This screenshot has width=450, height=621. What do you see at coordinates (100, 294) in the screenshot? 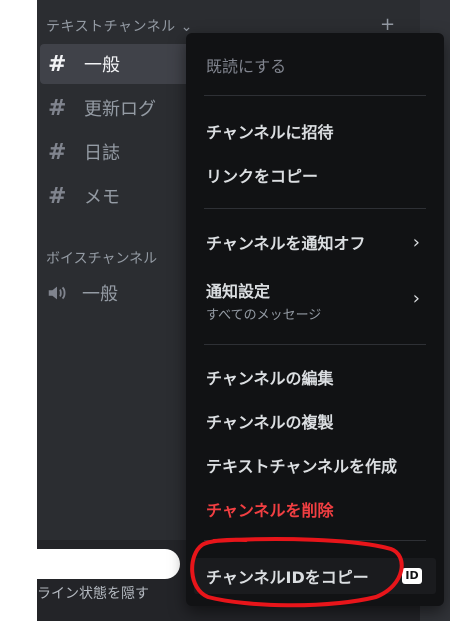
I see `voice-channel-label: 一般` at bounding box center [100, 294].